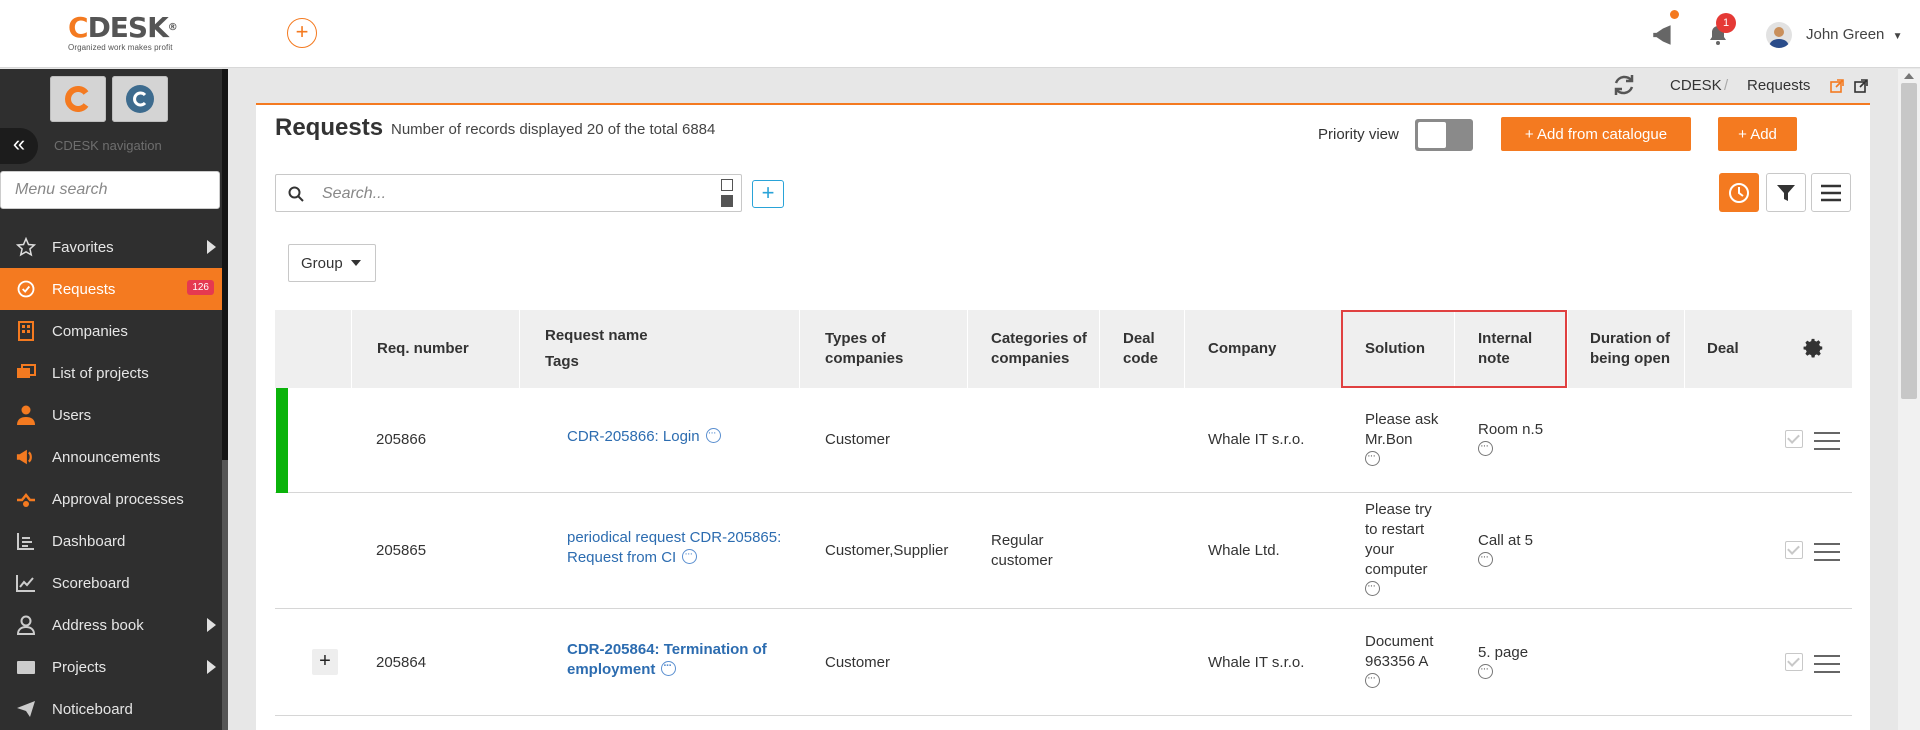 The width and height of the screenshot is (1920, 730). I want to click on sidebar-item-requests: Requests 126, so click(111, 289).